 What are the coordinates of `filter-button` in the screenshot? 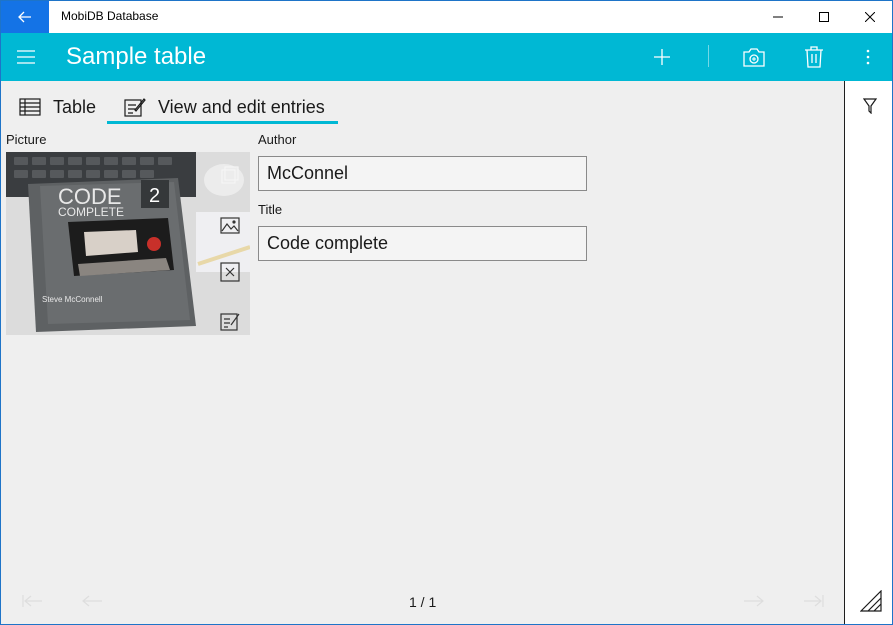 It's located at (870, 106).